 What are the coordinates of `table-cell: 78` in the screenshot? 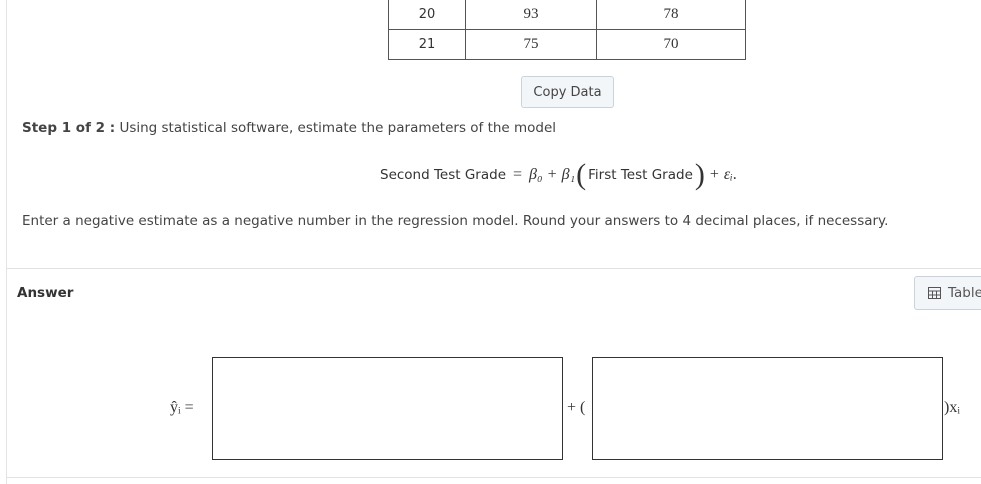 It's located at (671, 15).